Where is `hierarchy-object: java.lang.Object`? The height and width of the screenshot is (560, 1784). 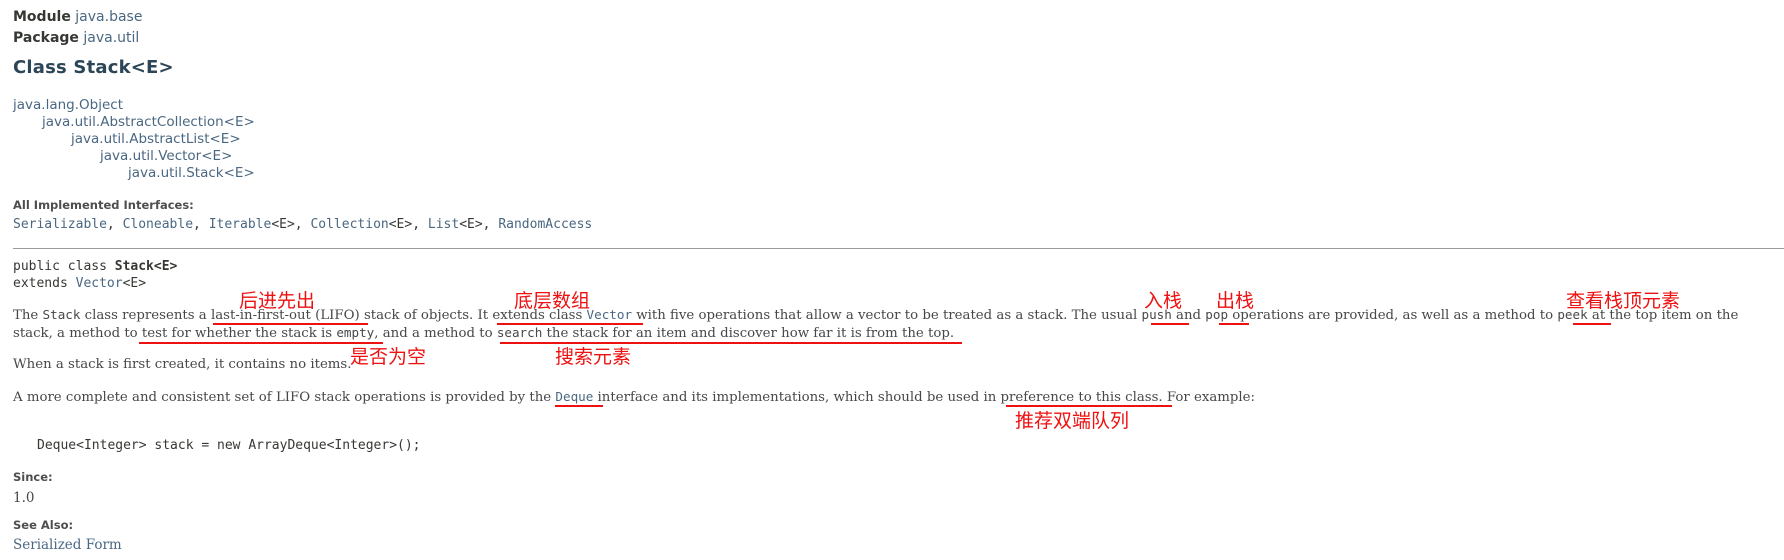
hierarchy-object: java.lang.Object is located at coordinates (68, 105).